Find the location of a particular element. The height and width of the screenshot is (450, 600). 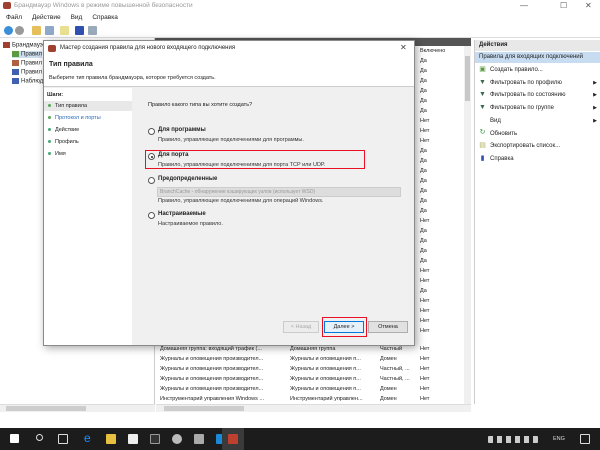

forward-icon is located at coordinates (19, 30).